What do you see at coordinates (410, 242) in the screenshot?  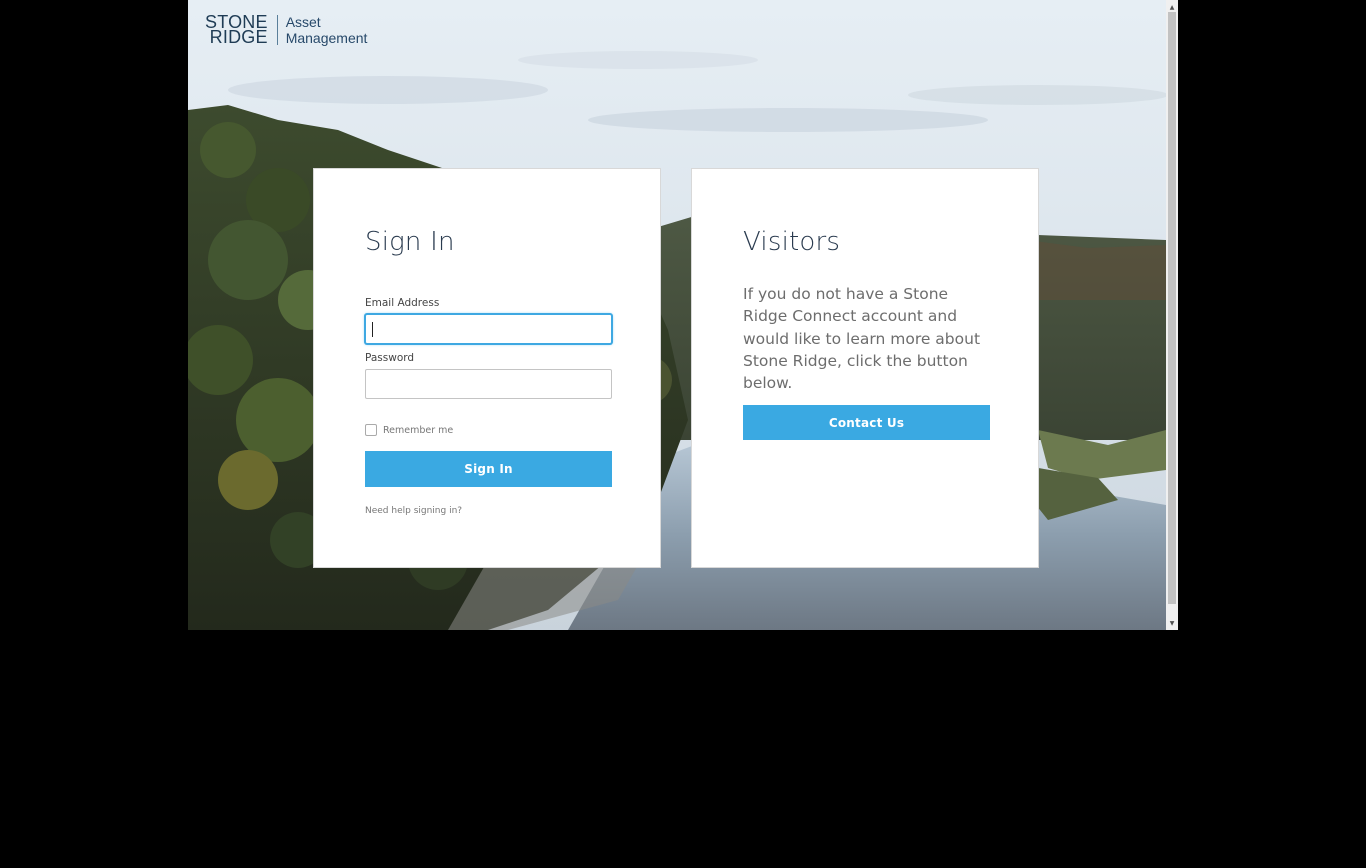 I see `sign-in-title: Sign In` at bounding box center [410, 242].